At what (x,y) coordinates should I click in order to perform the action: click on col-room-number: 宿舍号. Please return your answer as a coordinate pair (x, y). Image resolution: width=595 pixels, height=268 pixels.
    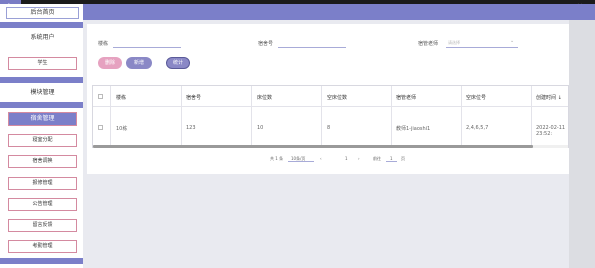
    Looking at the image, I should click on (194, 98).